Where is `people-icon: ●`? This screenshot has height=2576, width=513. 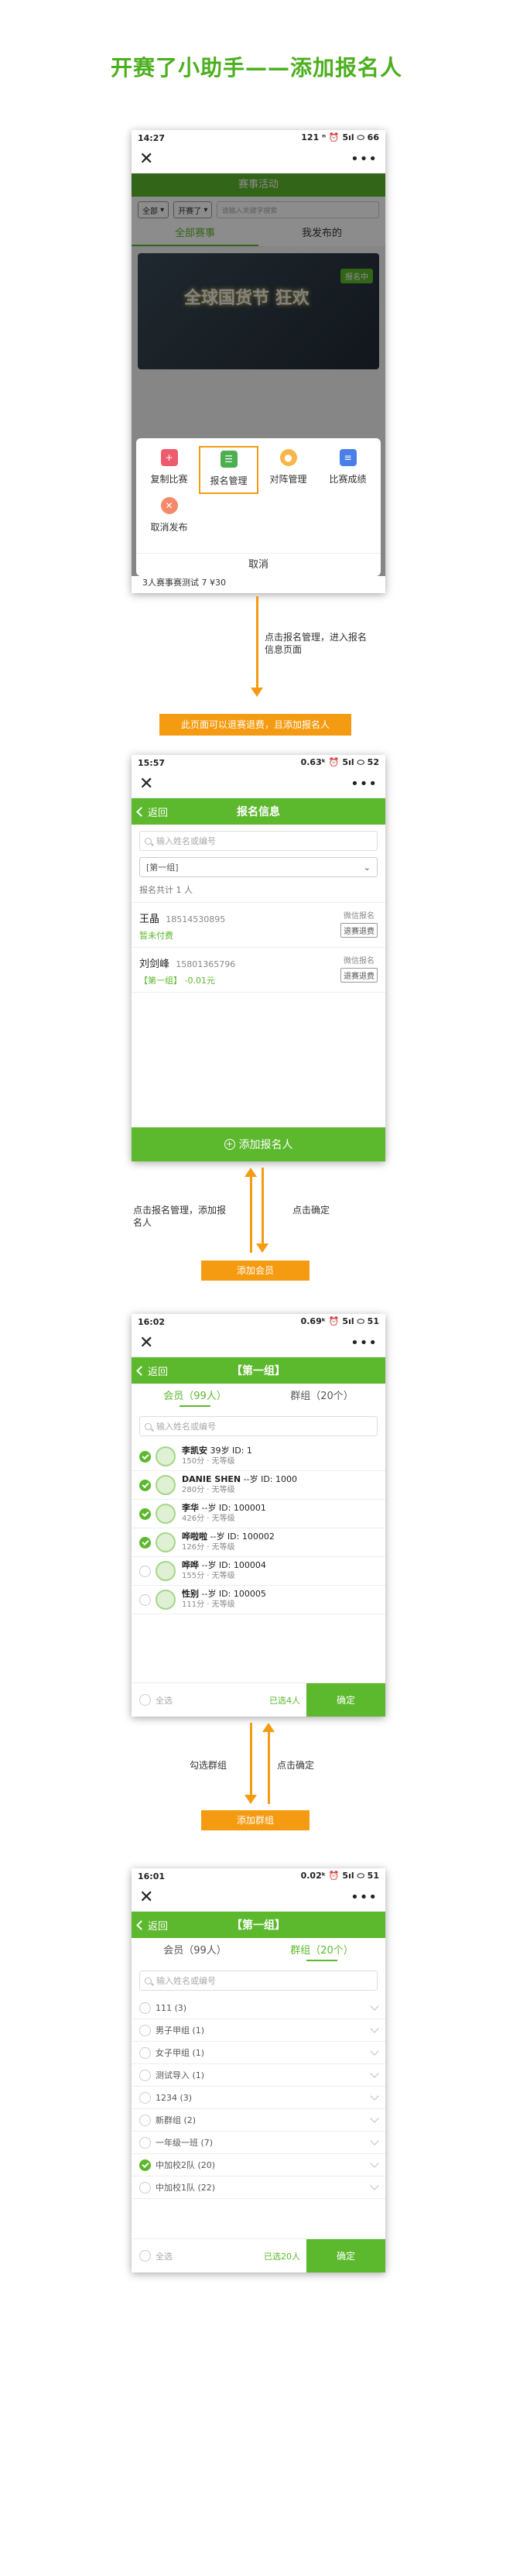
people-icon: ● is located at coordinates (288, 457).